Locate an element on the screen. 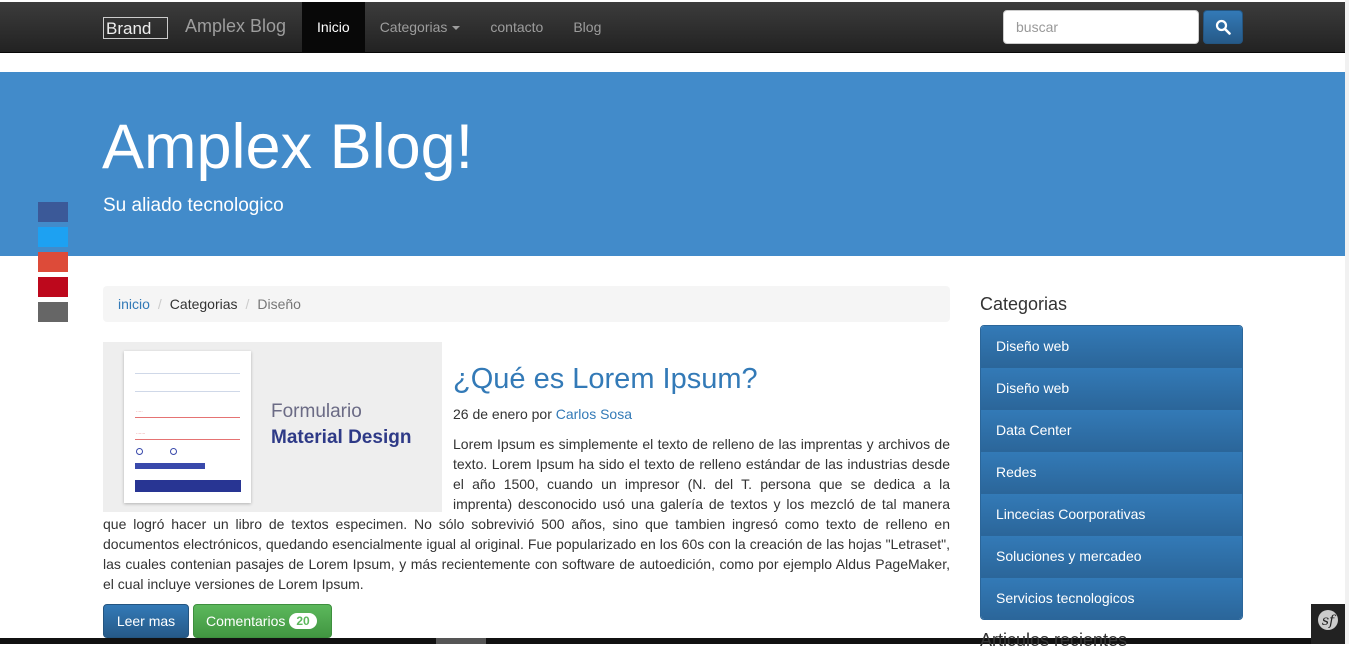  sidebar-item-servicios: Servicios tecnologicos is located at coordinates (1111, 598).